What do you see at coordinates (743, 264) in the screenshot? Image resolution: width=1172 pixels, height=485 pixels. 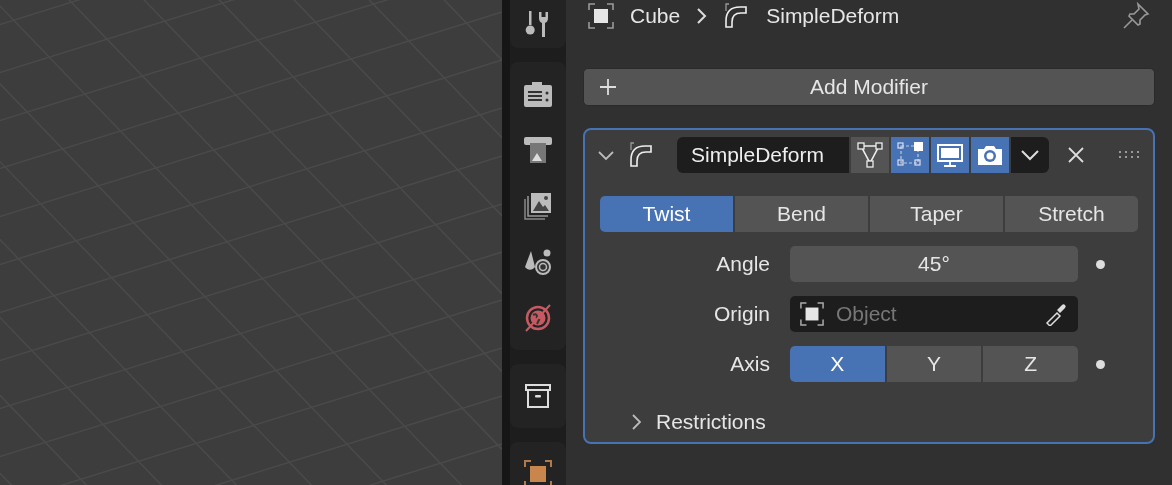 I see `field-label: Angle` at bounding box center [743, 264].